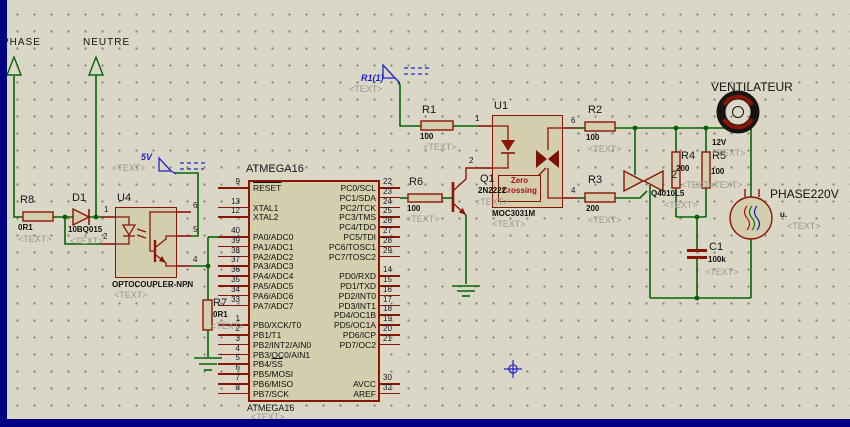 The image size is (850, 427). What do you see at coordinates (477, 118) in the screenshot?
I see `u1-pin-1: 1` at bounding box center [477, 118].